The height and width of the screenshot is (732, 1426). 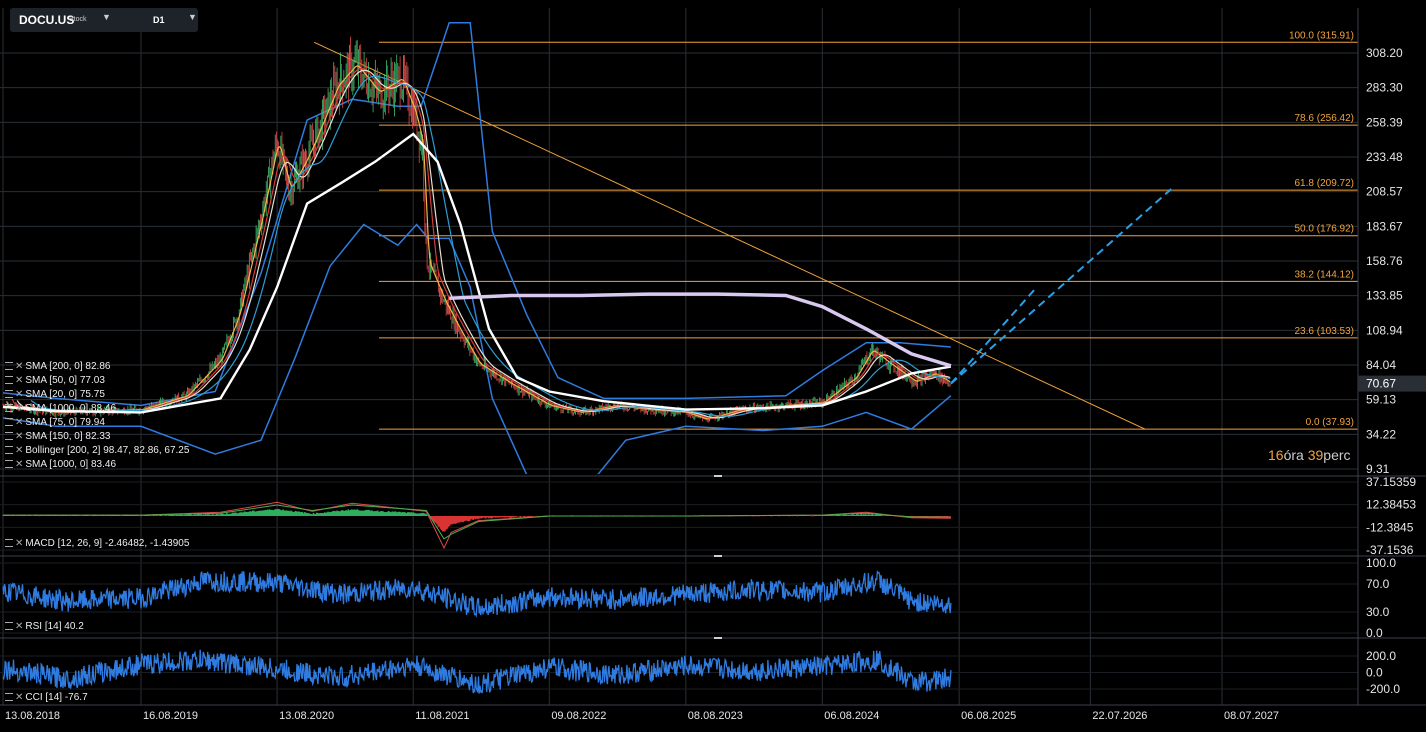 What do you see at coordinates (97, 543) in the screenshot?
I see `legend-macd: ✕ MACD [12, 26, 9] -2.46482, -1.43905` at bounding box center [97, 543].